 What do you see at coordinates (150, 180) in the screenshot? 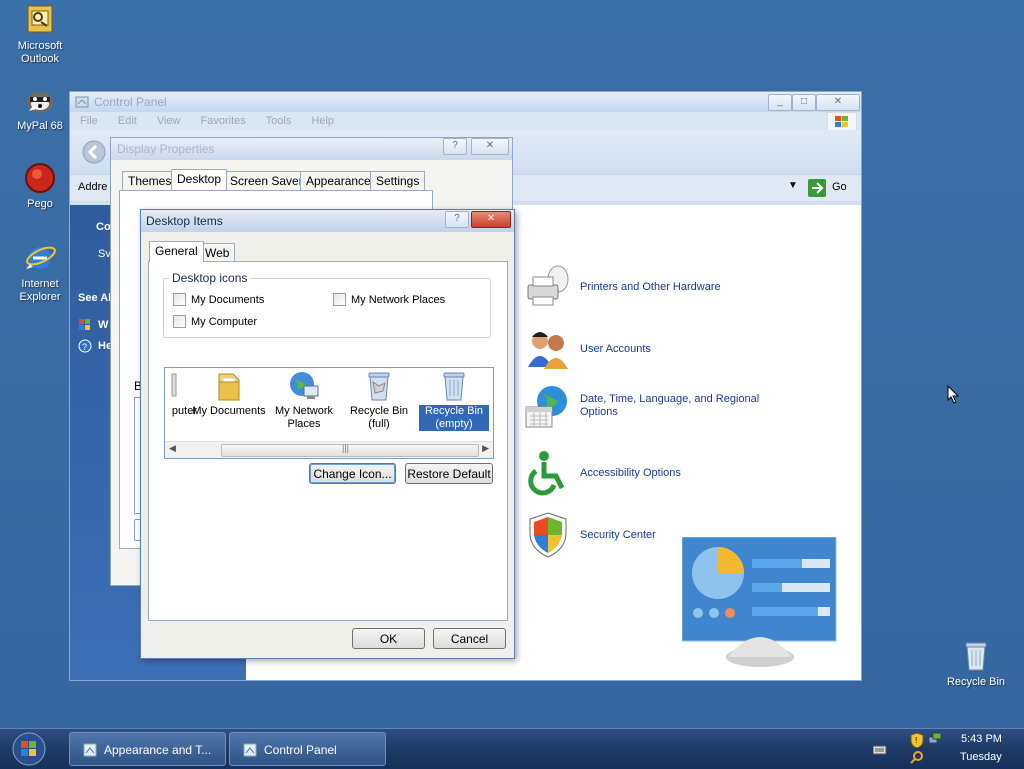
I see `tab-themes: Themes` at bounding box center [150, 180].